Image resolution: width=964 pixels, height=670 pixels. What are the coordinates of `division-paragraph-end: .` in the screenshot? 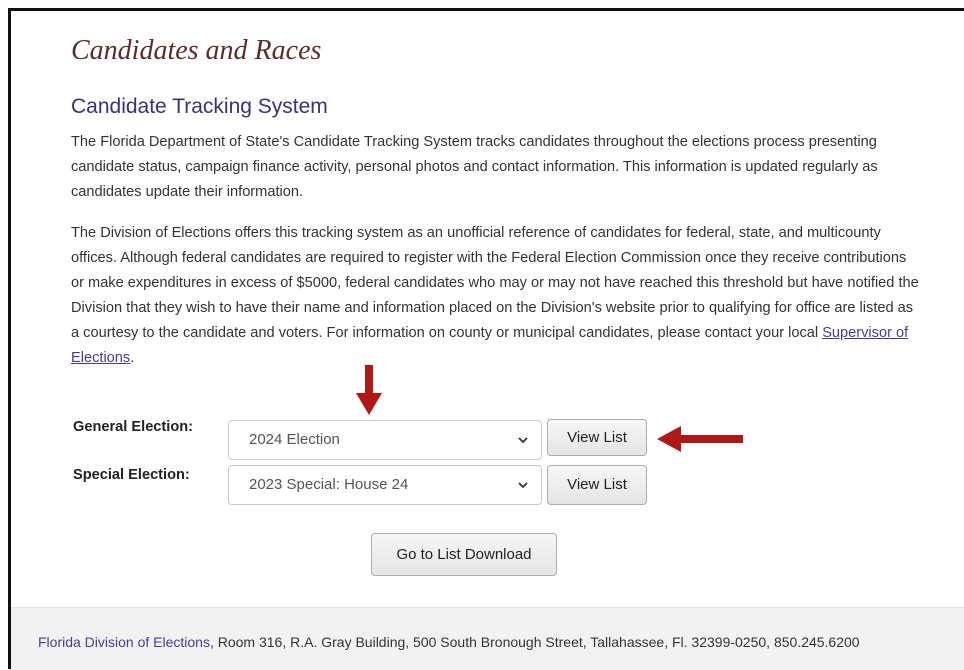 It's located at (132, 358).